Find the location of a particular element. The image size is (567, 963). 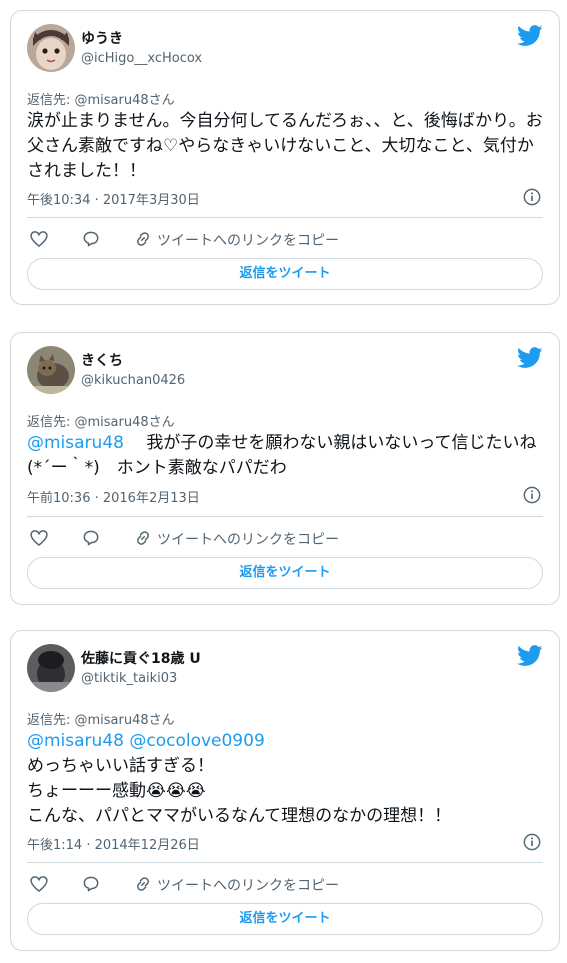

display-name: きくち is located at coordinates (102, 360).